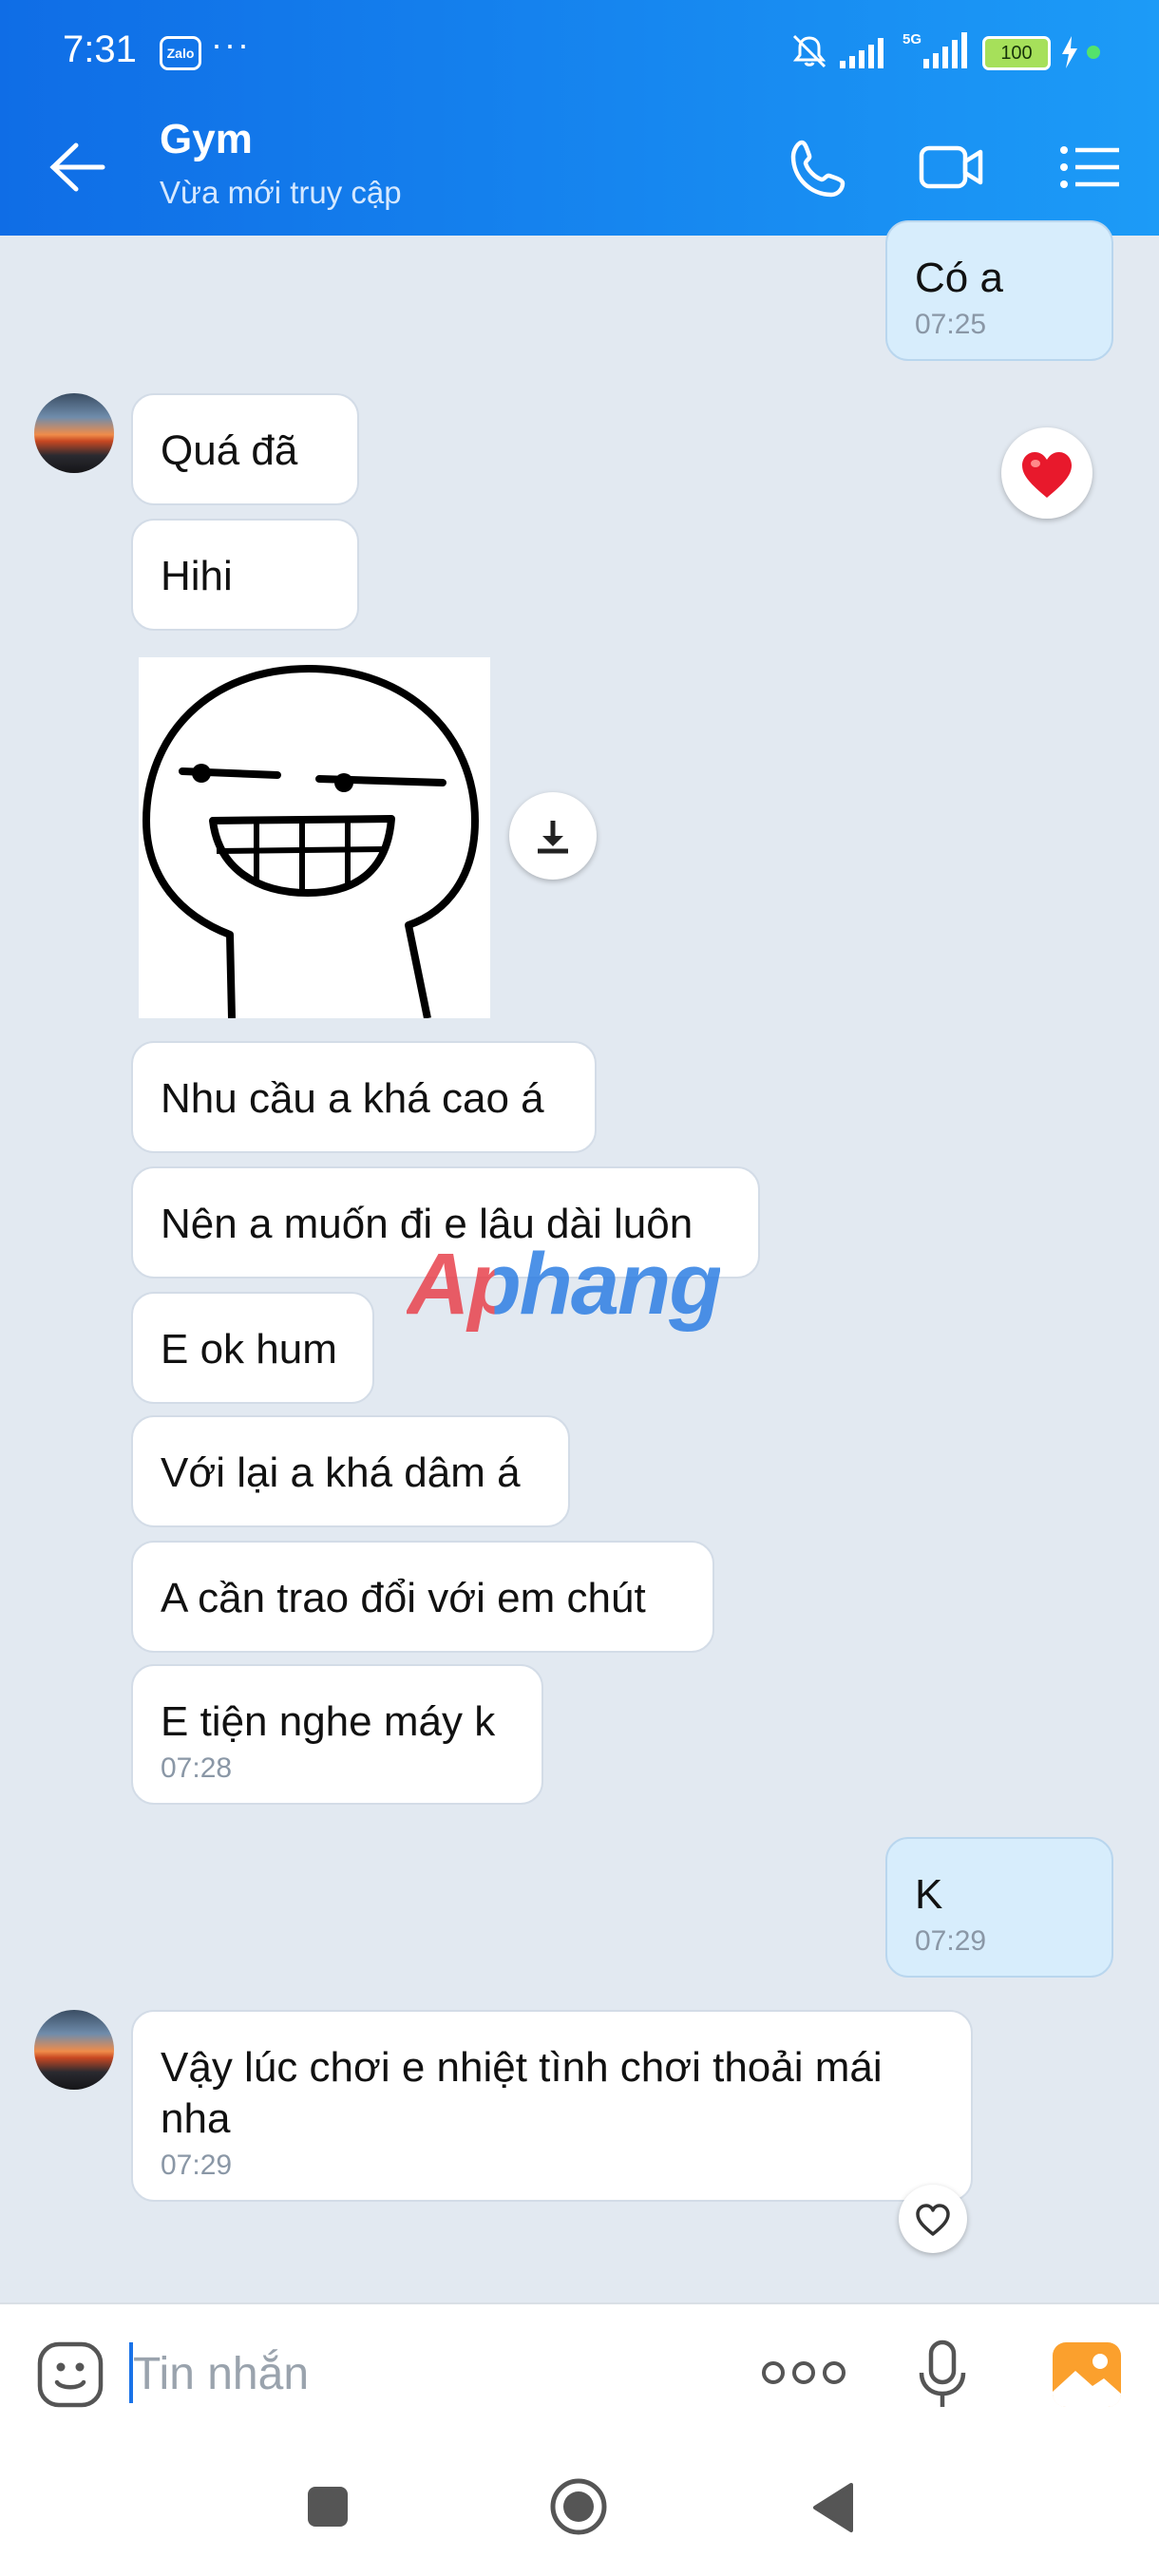 The image size is (1159, 2576). What do you see at coordinates (206, 139) in the screenshot?
I see `chat-title: Gym` at bounding box center [206, 139].